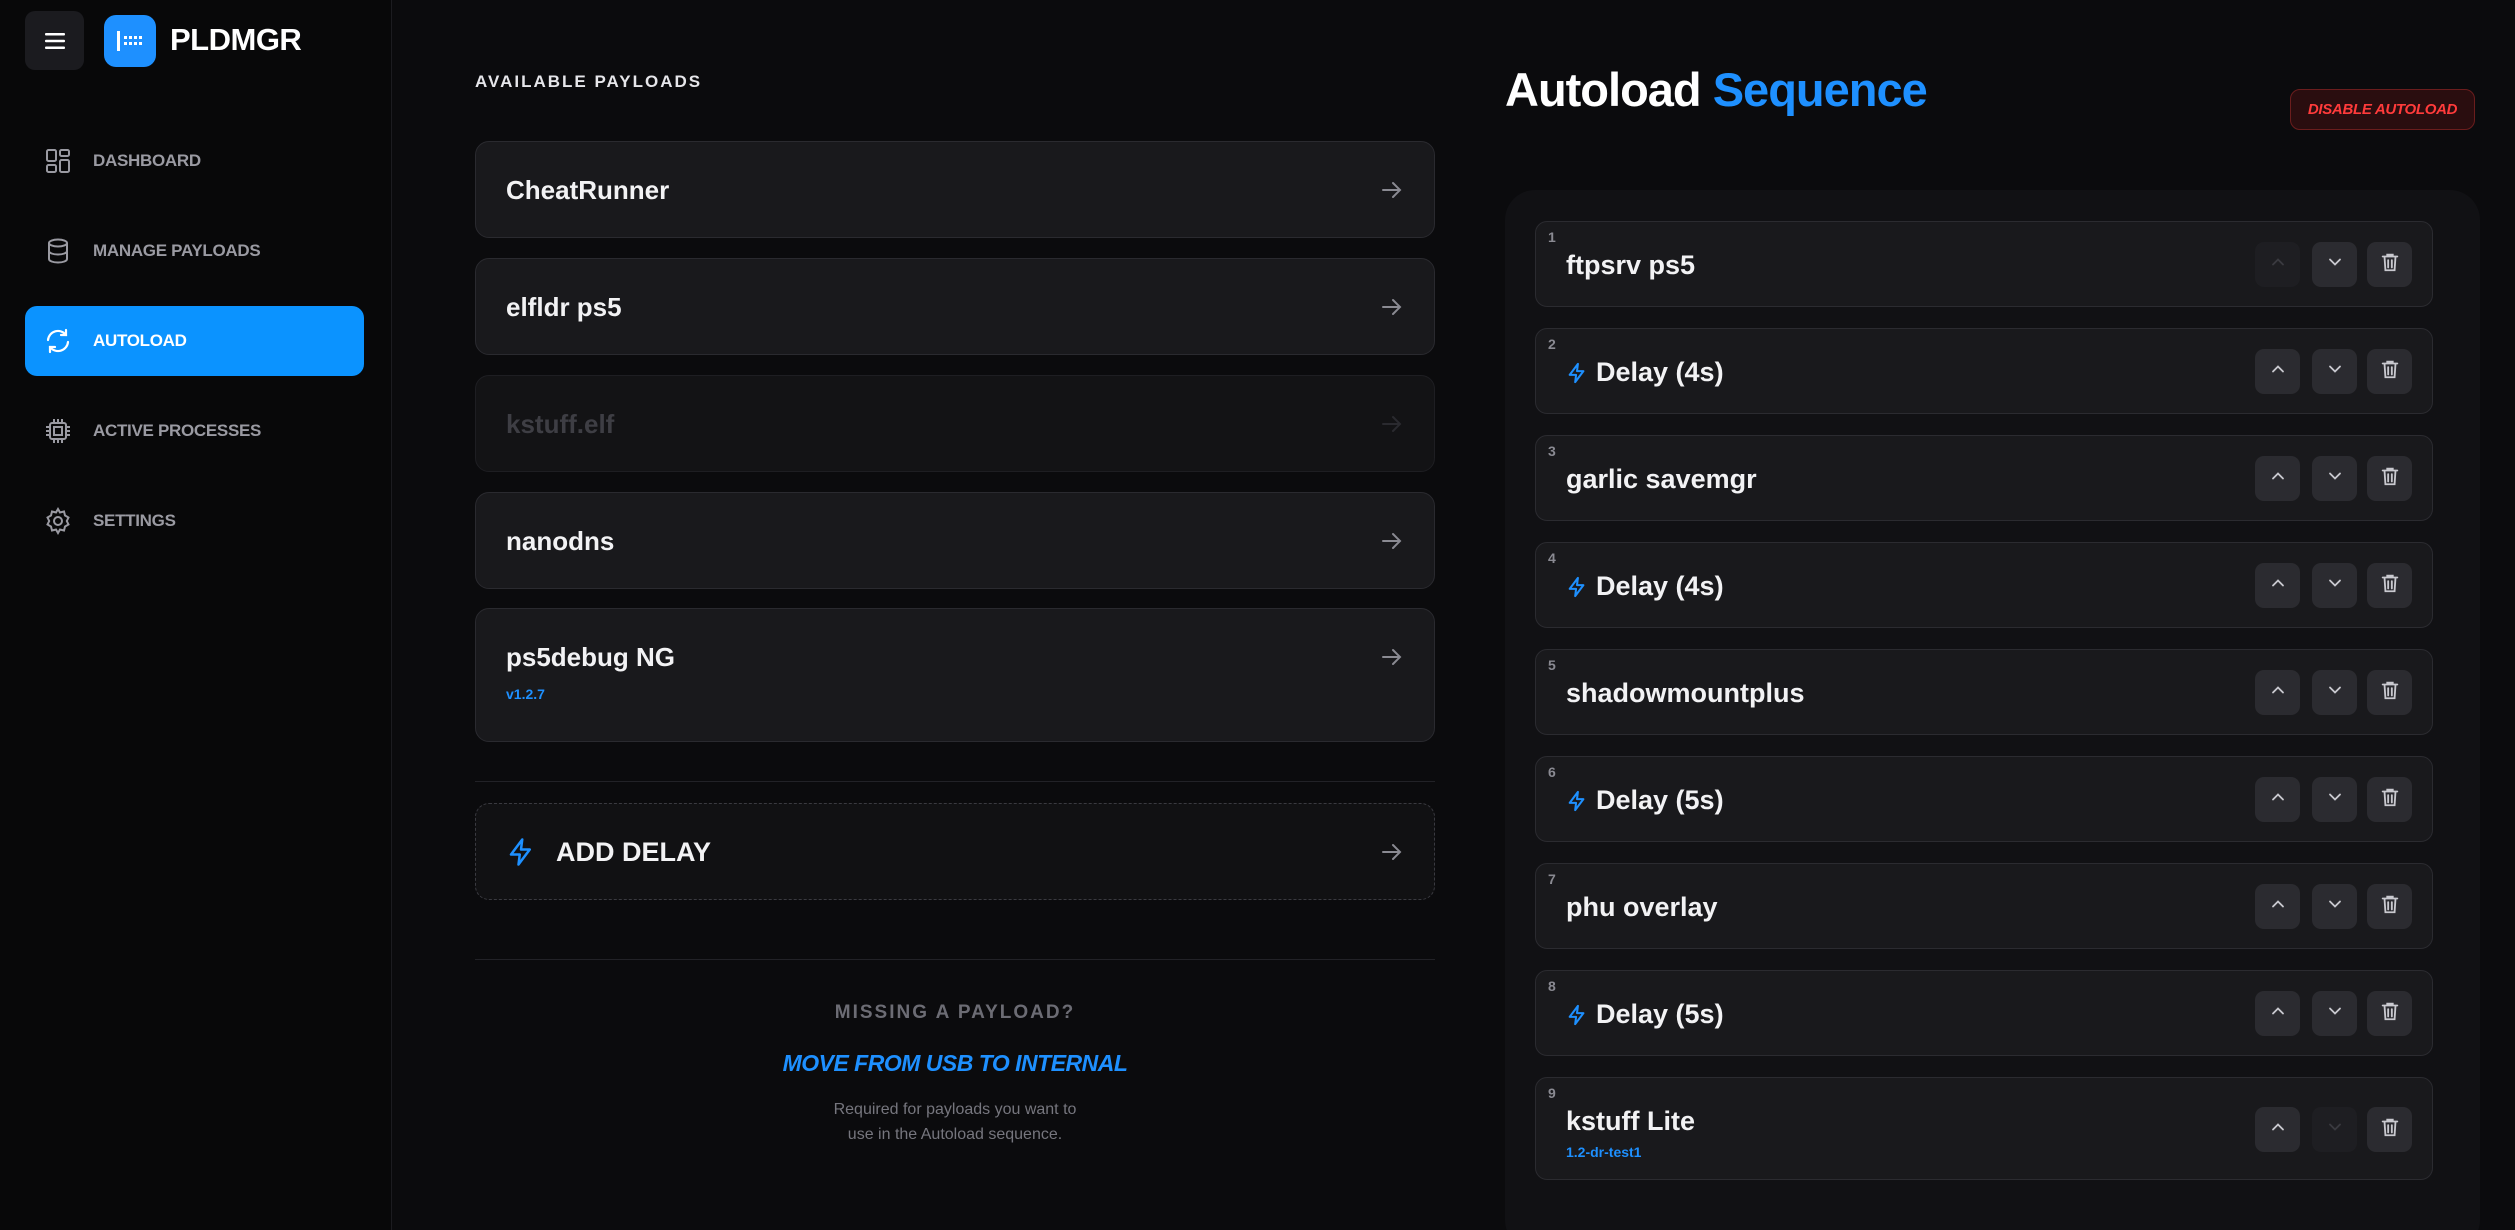 The image size is (2515, 1230). What do you see at coordinates (955, 1134) in the screenshot?
I see `requirement-note-line: use in the Autoload sequence.` at bounding box center [955, 1134].